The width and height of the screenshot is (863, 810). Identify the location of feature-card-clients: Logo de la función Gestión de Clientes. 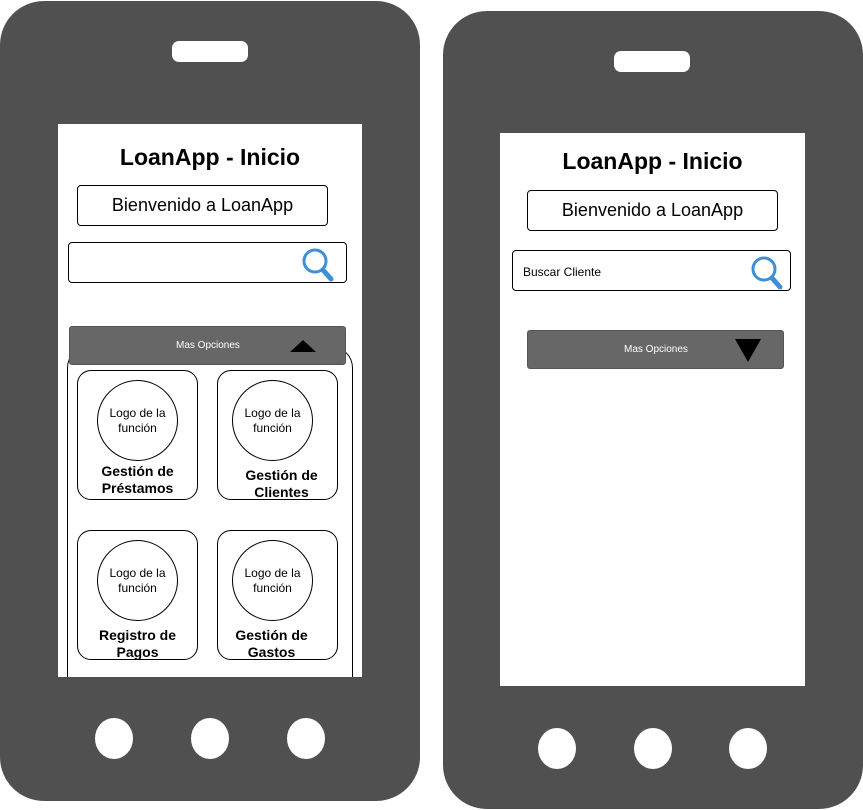
(277, 435).